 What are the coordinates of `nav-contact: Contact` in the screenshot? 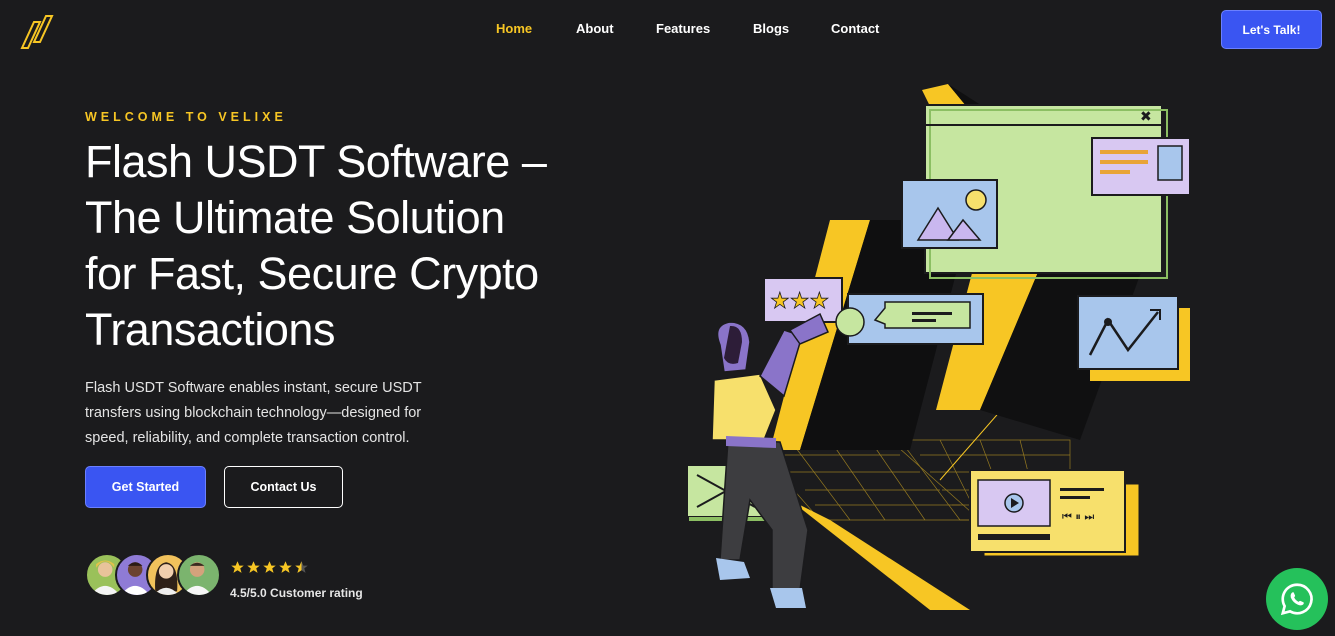 It's located at (855, 28).